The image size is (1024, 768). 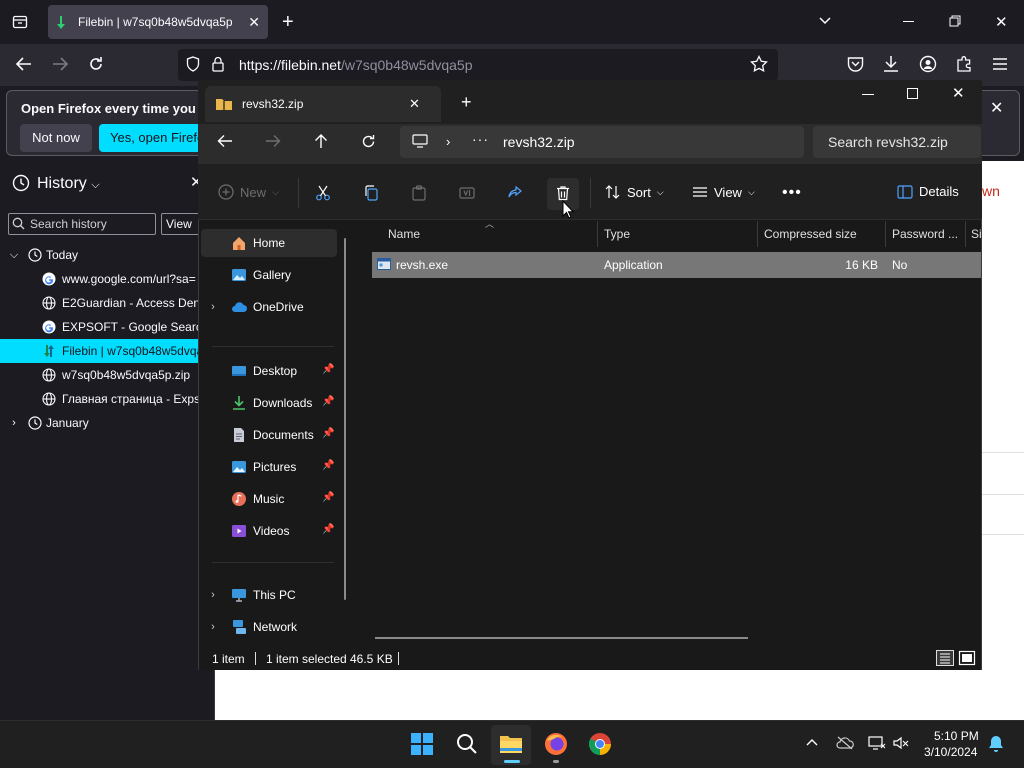 What do you see at coordinates (448, 141) in the screenshot?
I see `breadcrumb-chevron-icon: ›` at bounding box center [448, 141].